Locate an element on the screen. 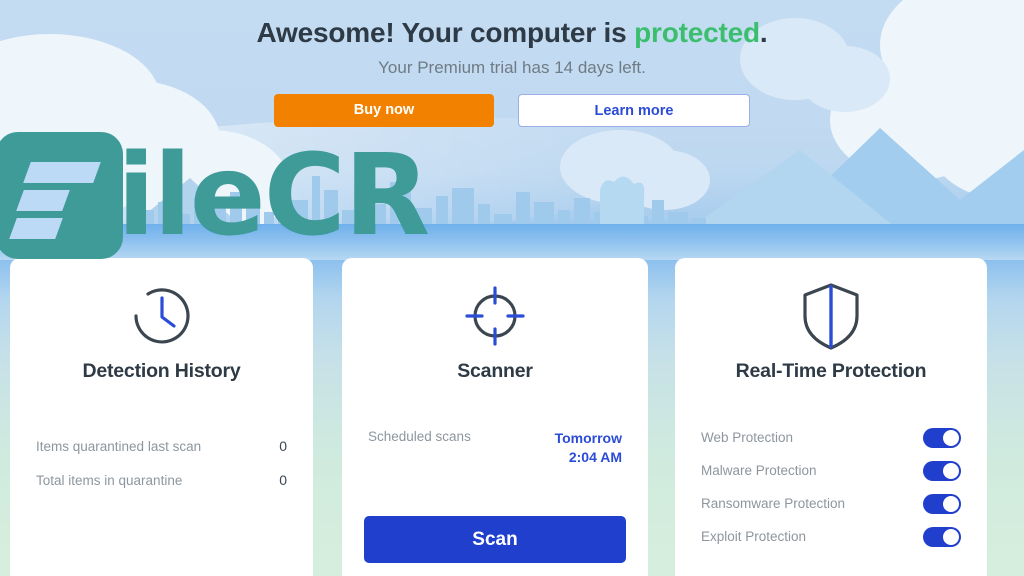  trial-status-text: Your Premium trial has 14 days left. is located at coordinates (512, 67).